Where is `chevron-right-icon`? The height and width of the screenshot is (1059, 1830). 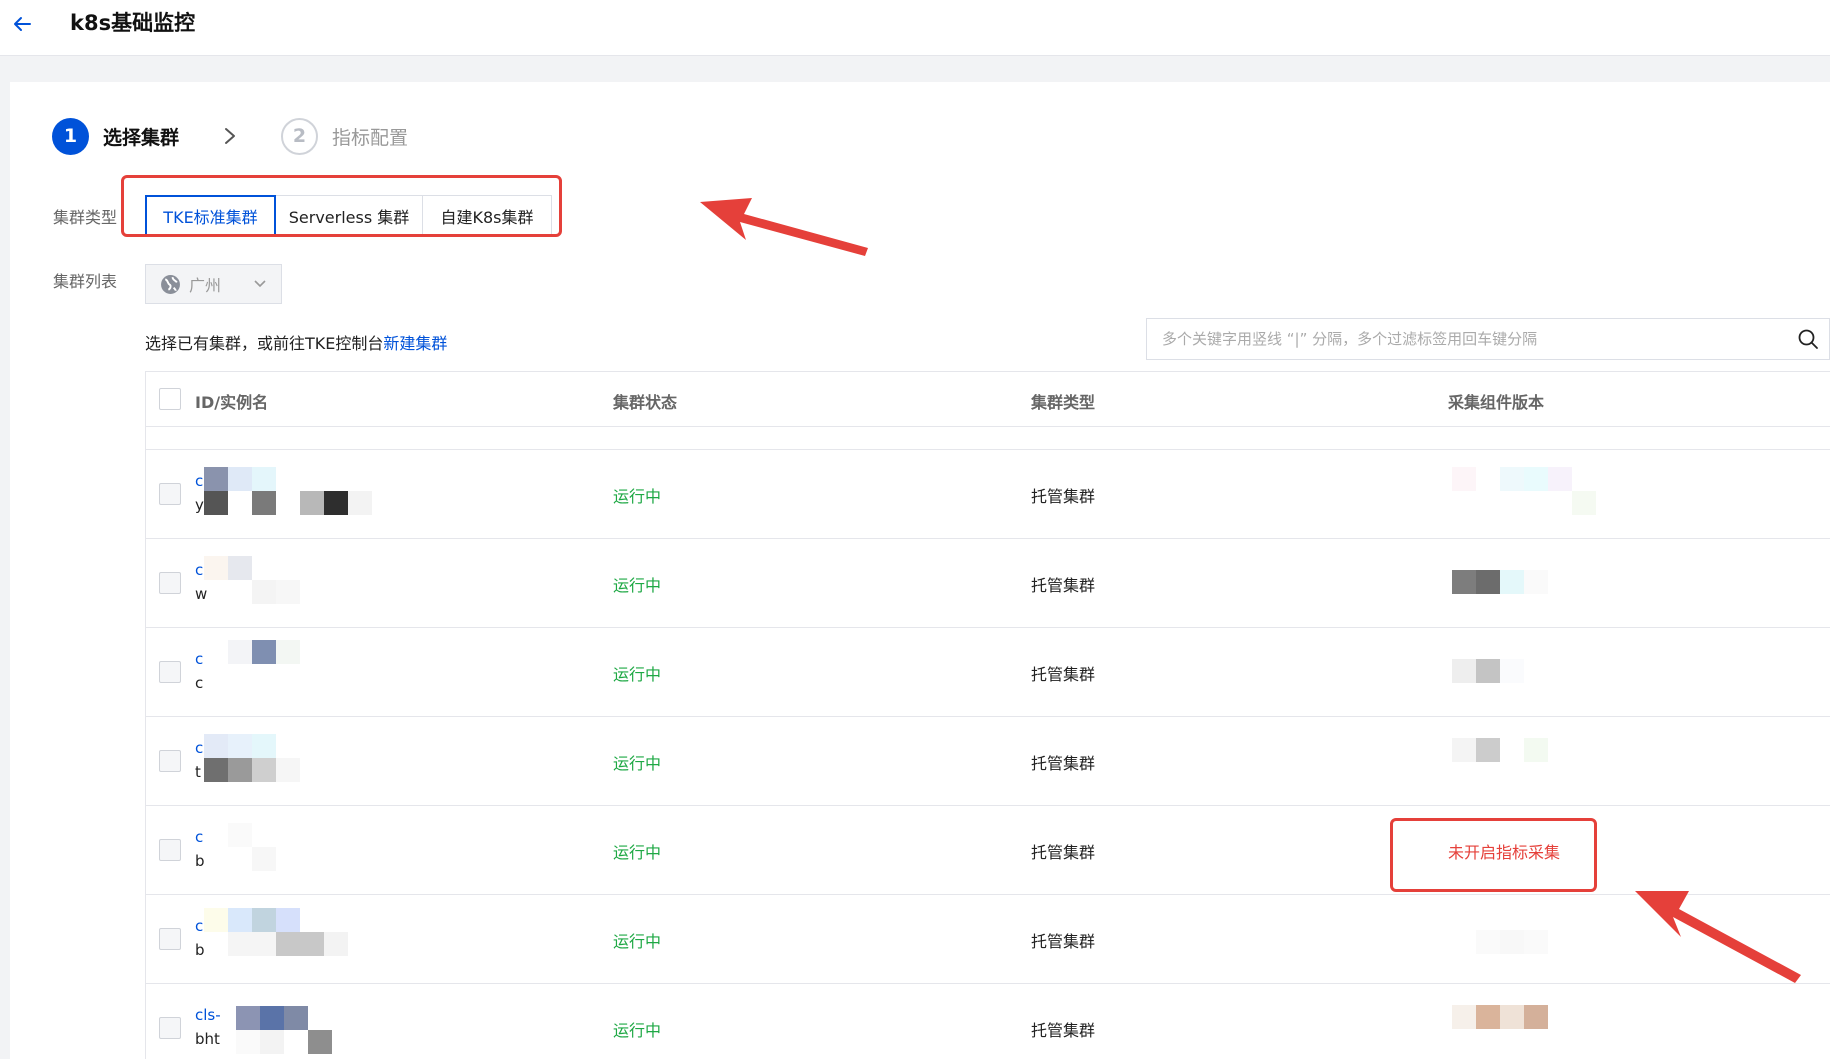 chevron-right-icon is located at coordinates (230, 136).